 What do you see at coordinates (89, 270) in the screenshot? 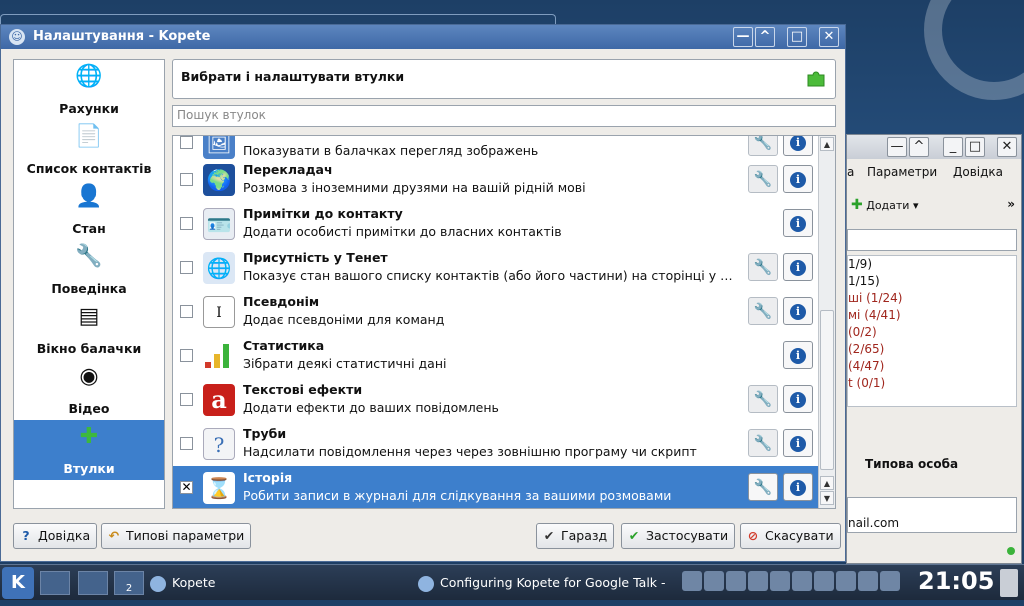
I see `sidebar-item-behavior: 🔧 Поведінка` at bounding box center [89, 270].